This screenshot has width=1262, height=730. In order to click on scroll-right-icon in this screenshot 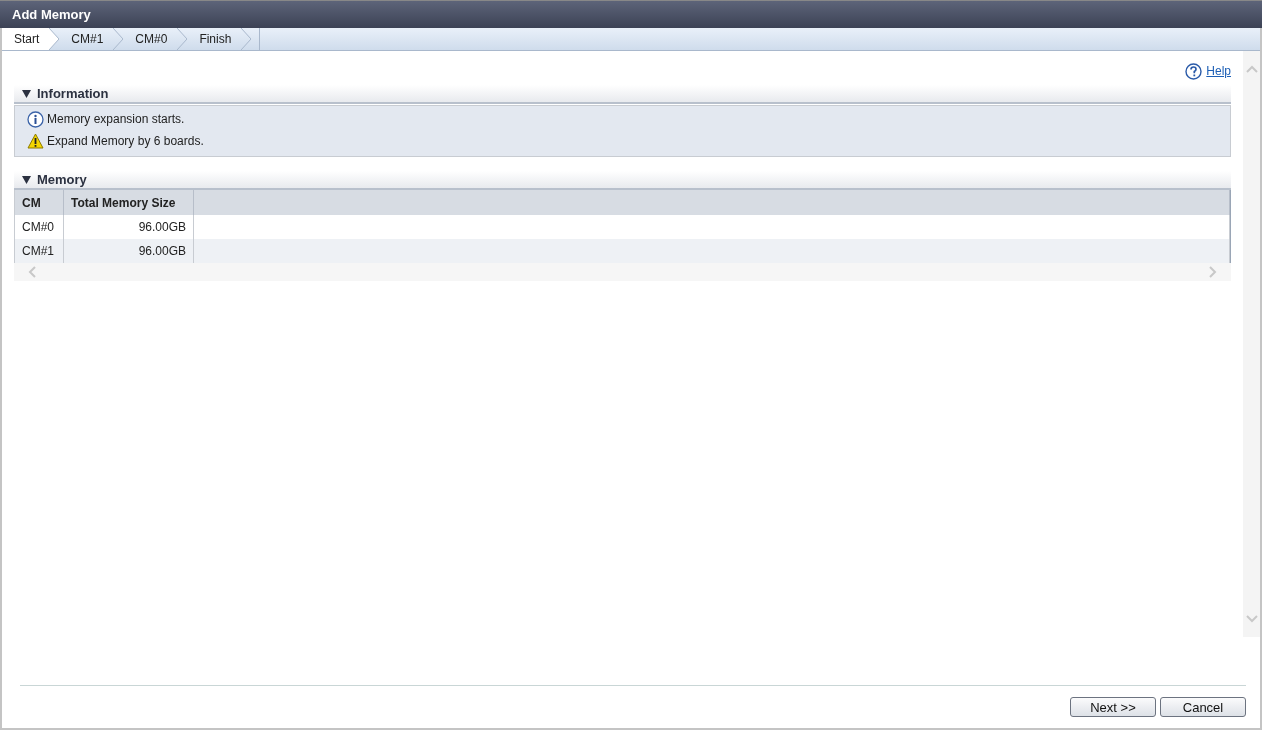, I will do `click(1213, 272)`.